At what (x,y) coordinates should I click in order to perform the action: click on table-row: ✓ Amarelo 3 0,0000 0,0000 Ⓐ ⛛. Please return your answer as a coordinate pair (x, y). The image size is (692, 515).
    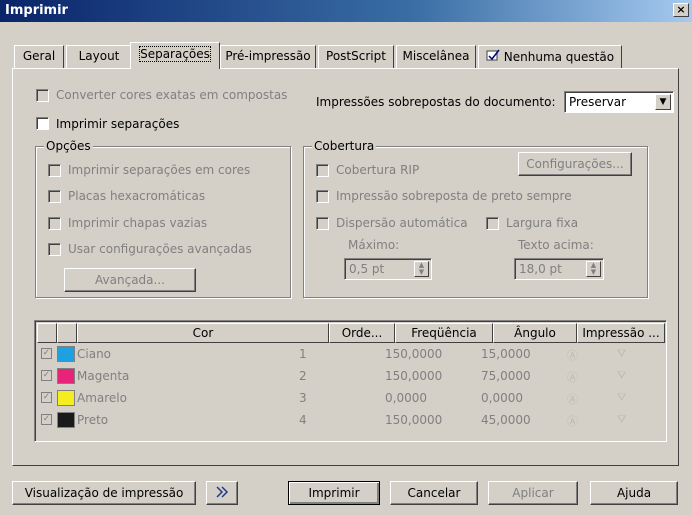
    Looking at the image, I should click on (347, 398).